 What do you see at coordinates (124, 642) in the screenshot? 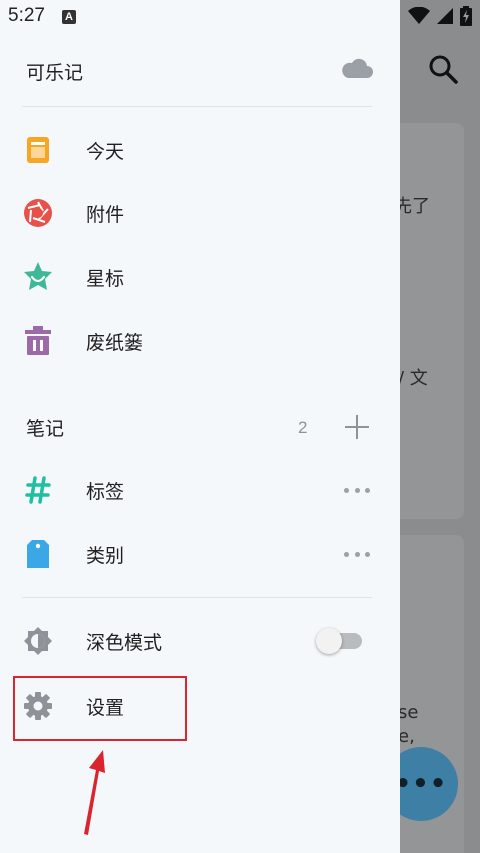
I see `nav-label: 深色模式` at bounding box center [124, 642].